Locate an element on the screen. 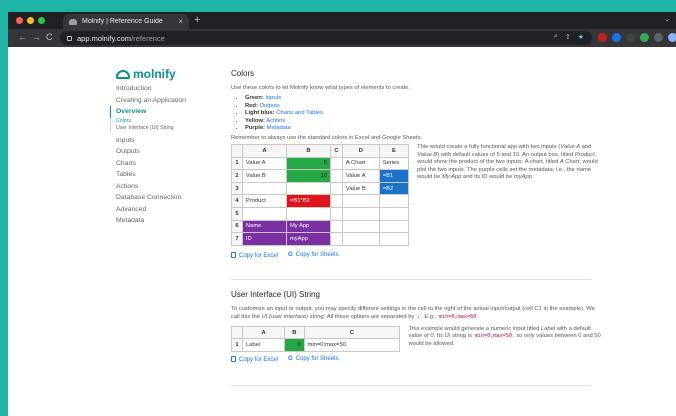 This screenshot has width=676, height=416. ui-string-copy-actions: Copy for Excel G Copy for Sheets is located at coordinates (416, 359).